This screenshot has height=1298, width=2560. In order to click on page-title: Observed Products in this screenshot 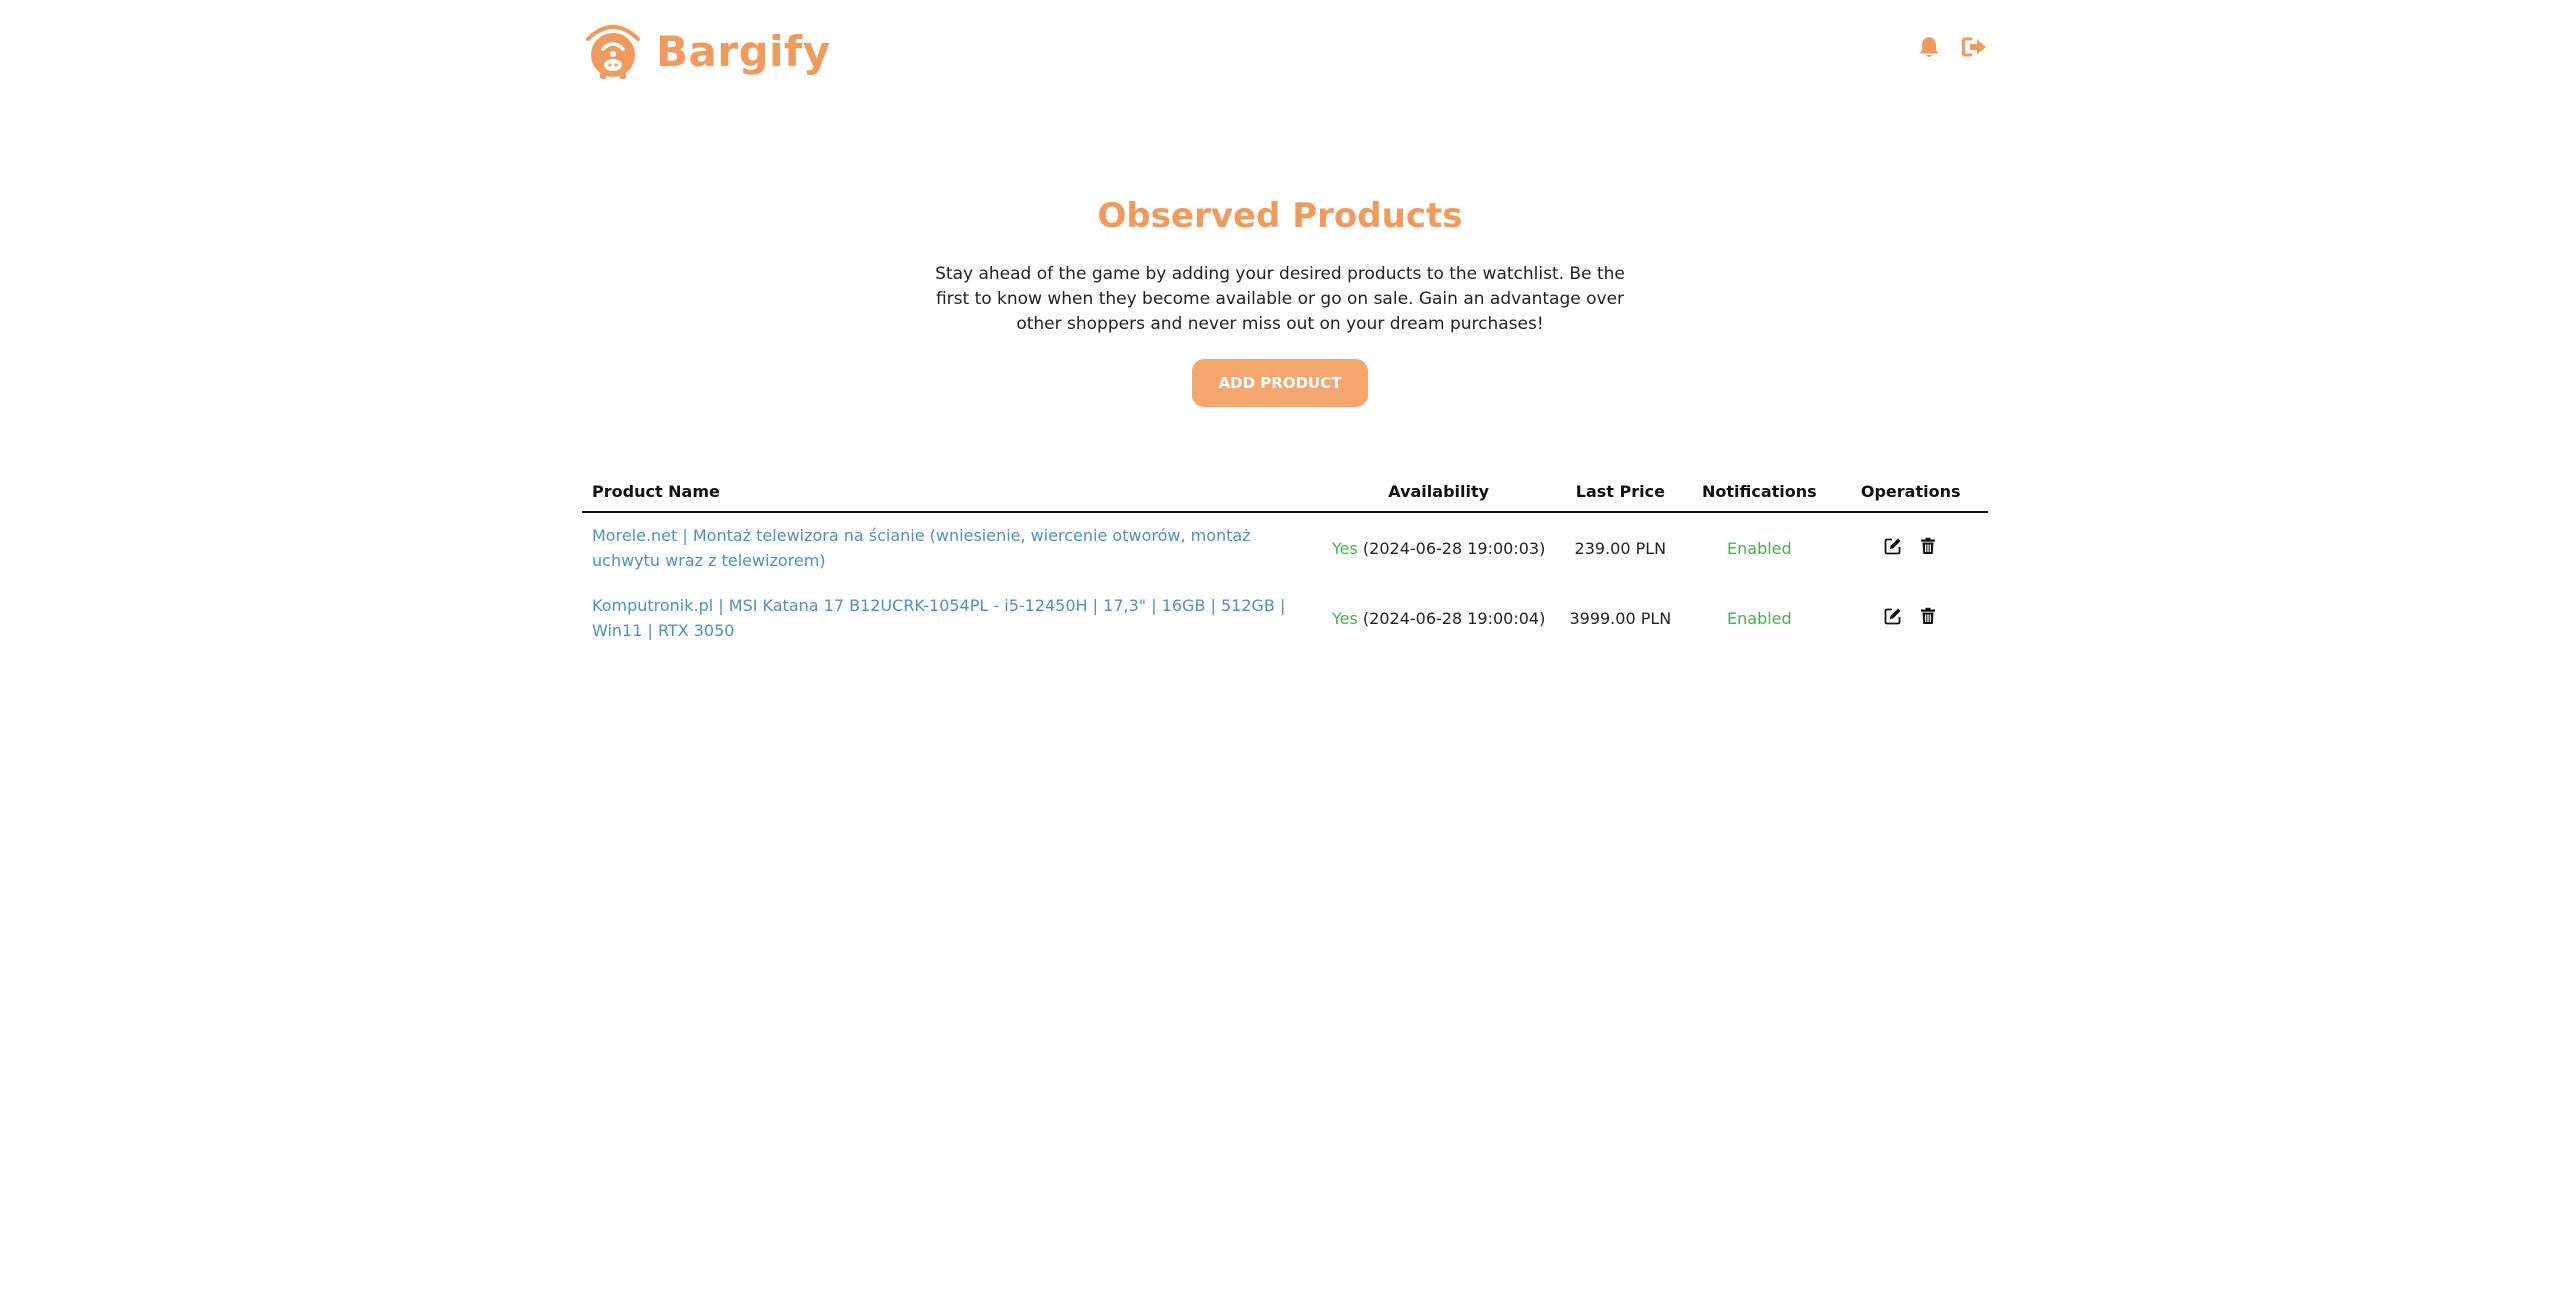, I will do `click(1280, 216)`.